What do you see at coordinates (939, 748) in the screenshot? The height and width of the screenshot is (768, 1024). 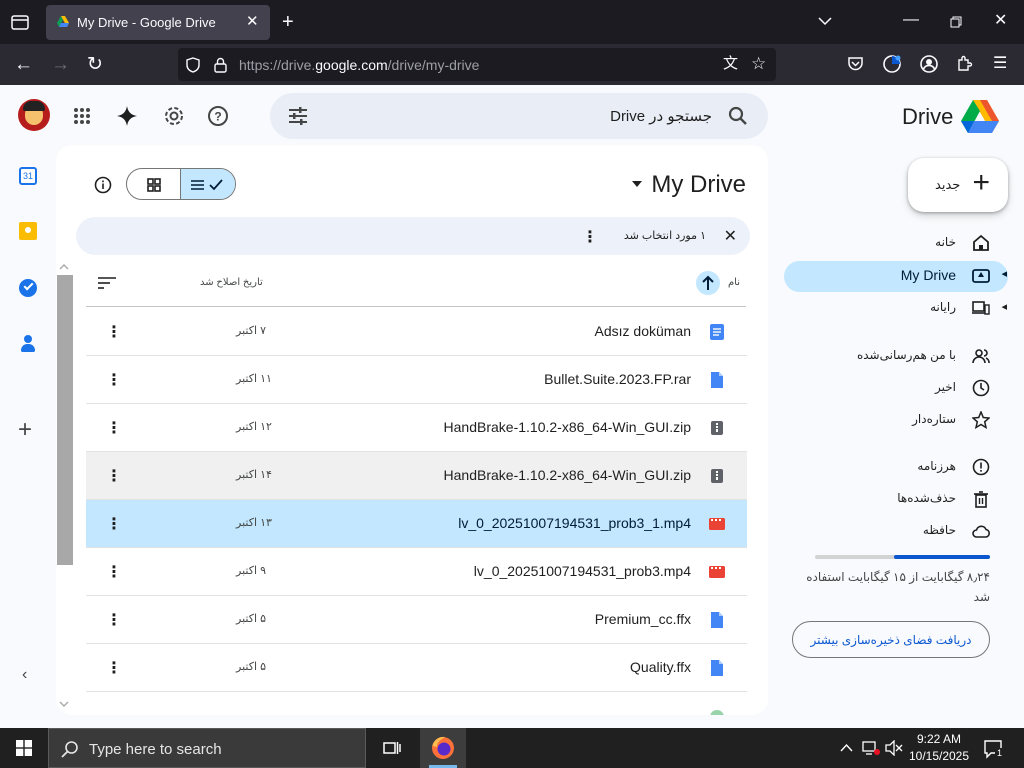 I see `taskbar-clock: 9:22 AM 10/15/2025` at bounding box center [939, 748].